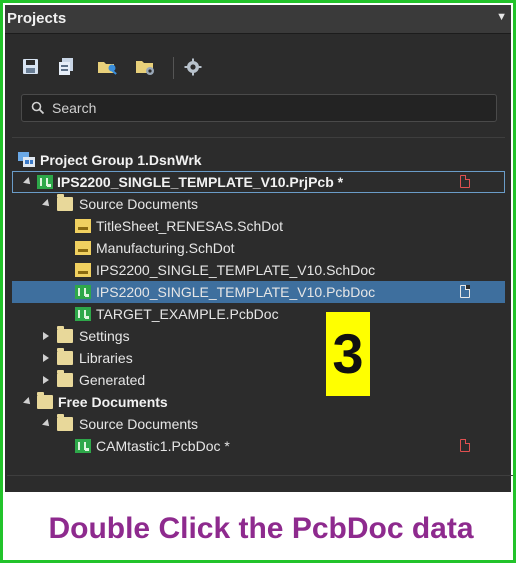  Describe the element at coordinates (501, 17) in the screenshot. I see `panel-menu-dropdown-icon: ▼` at that location.